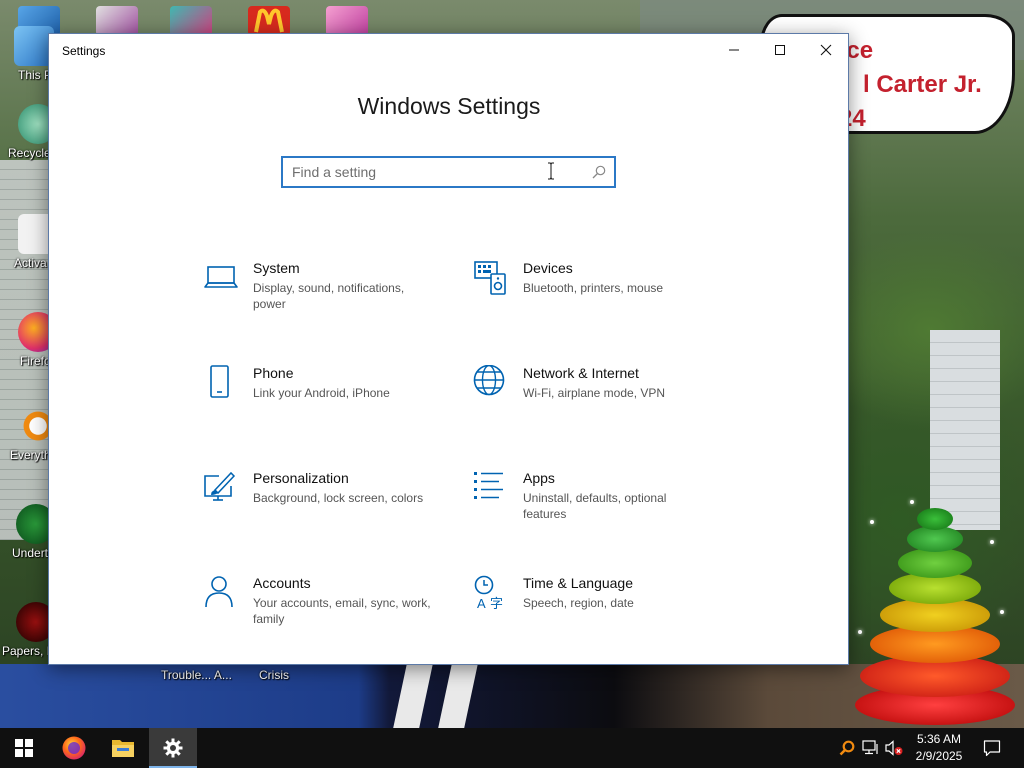 Image resolution: width=1024 pixels, height=768 pixels. I want to click on category-phone: Phone Link your Android, iPhone, so click(318, 397).